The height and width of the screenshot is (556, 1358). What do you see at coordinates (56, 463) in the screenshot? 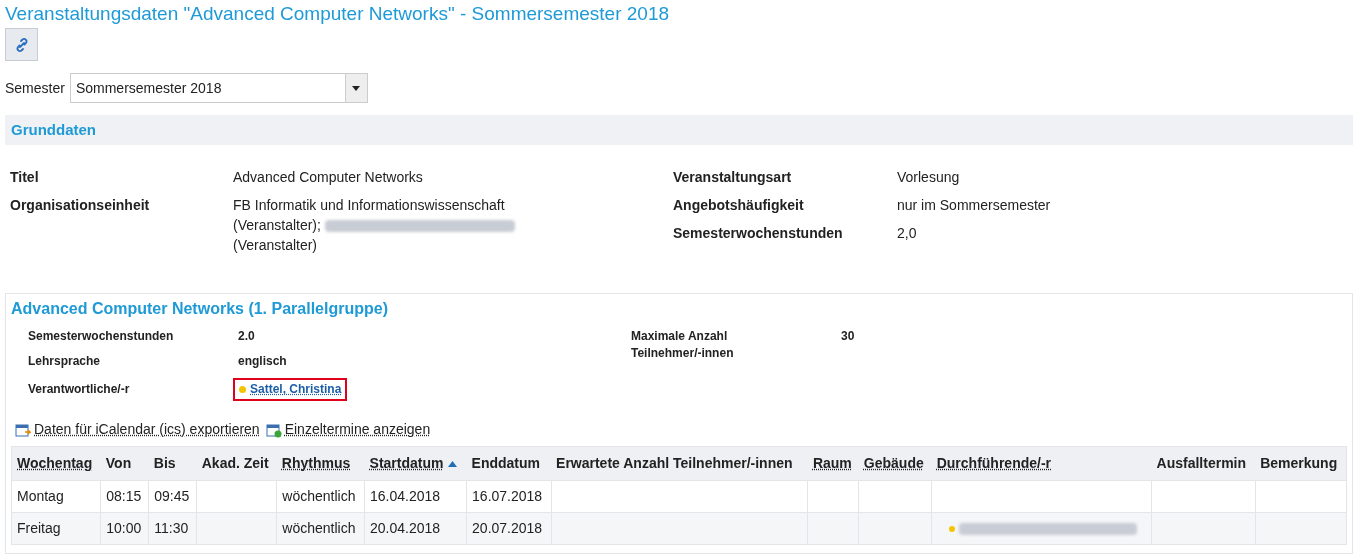
I see `column-header: Wochentag` at bounding box center [56, 463].